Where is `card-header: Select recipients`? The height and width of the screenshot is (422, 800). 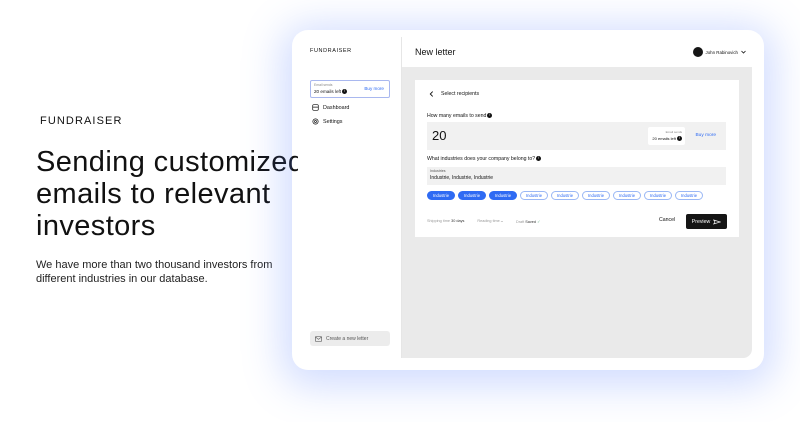 card-header: Select recipients is located at coordinates (454, 94).